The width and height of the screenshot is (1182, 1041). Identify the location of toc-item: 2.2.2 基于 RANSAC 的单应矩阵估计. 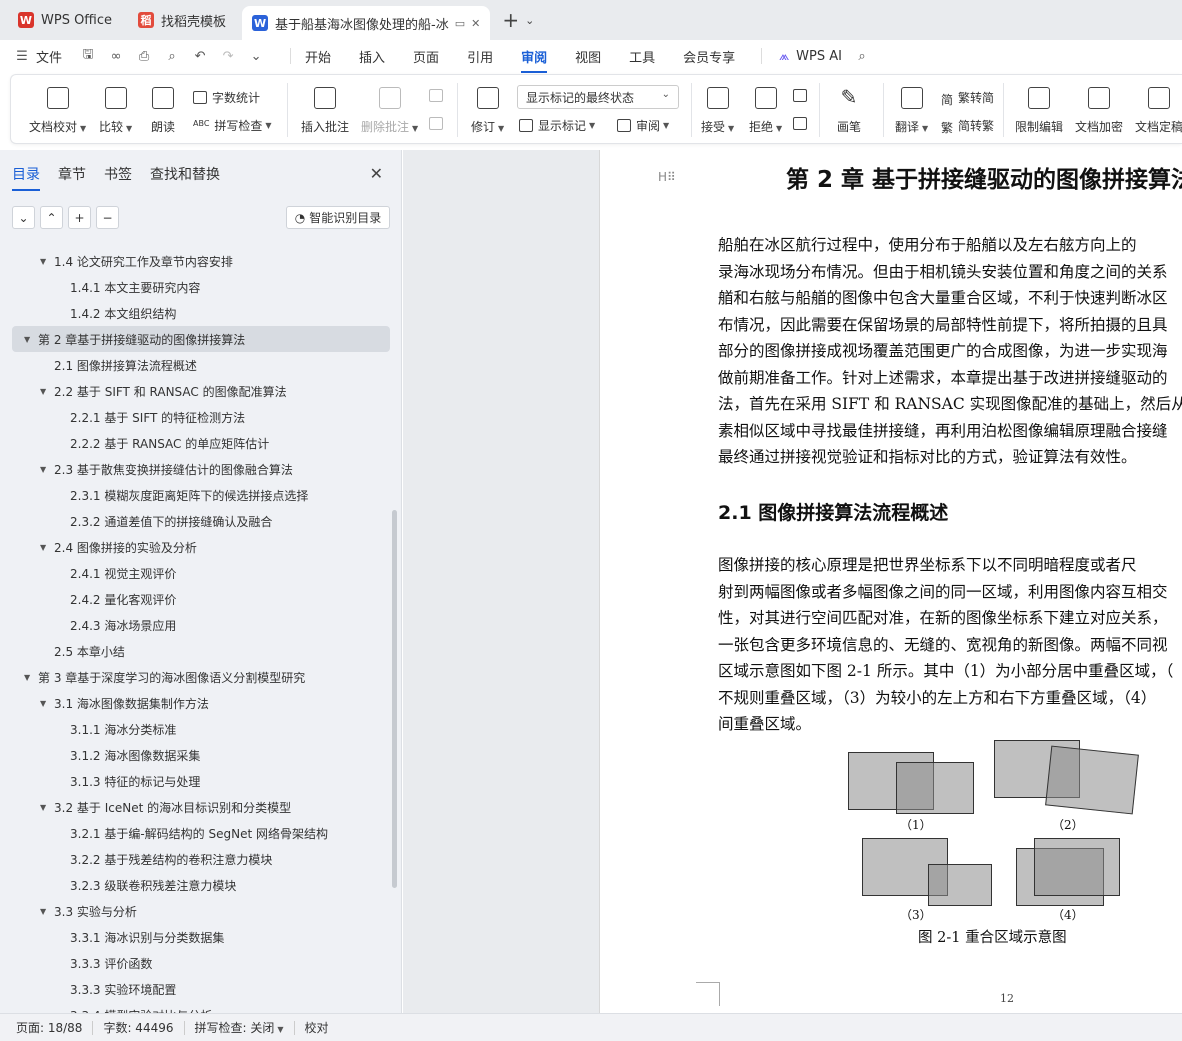
(196, 443).